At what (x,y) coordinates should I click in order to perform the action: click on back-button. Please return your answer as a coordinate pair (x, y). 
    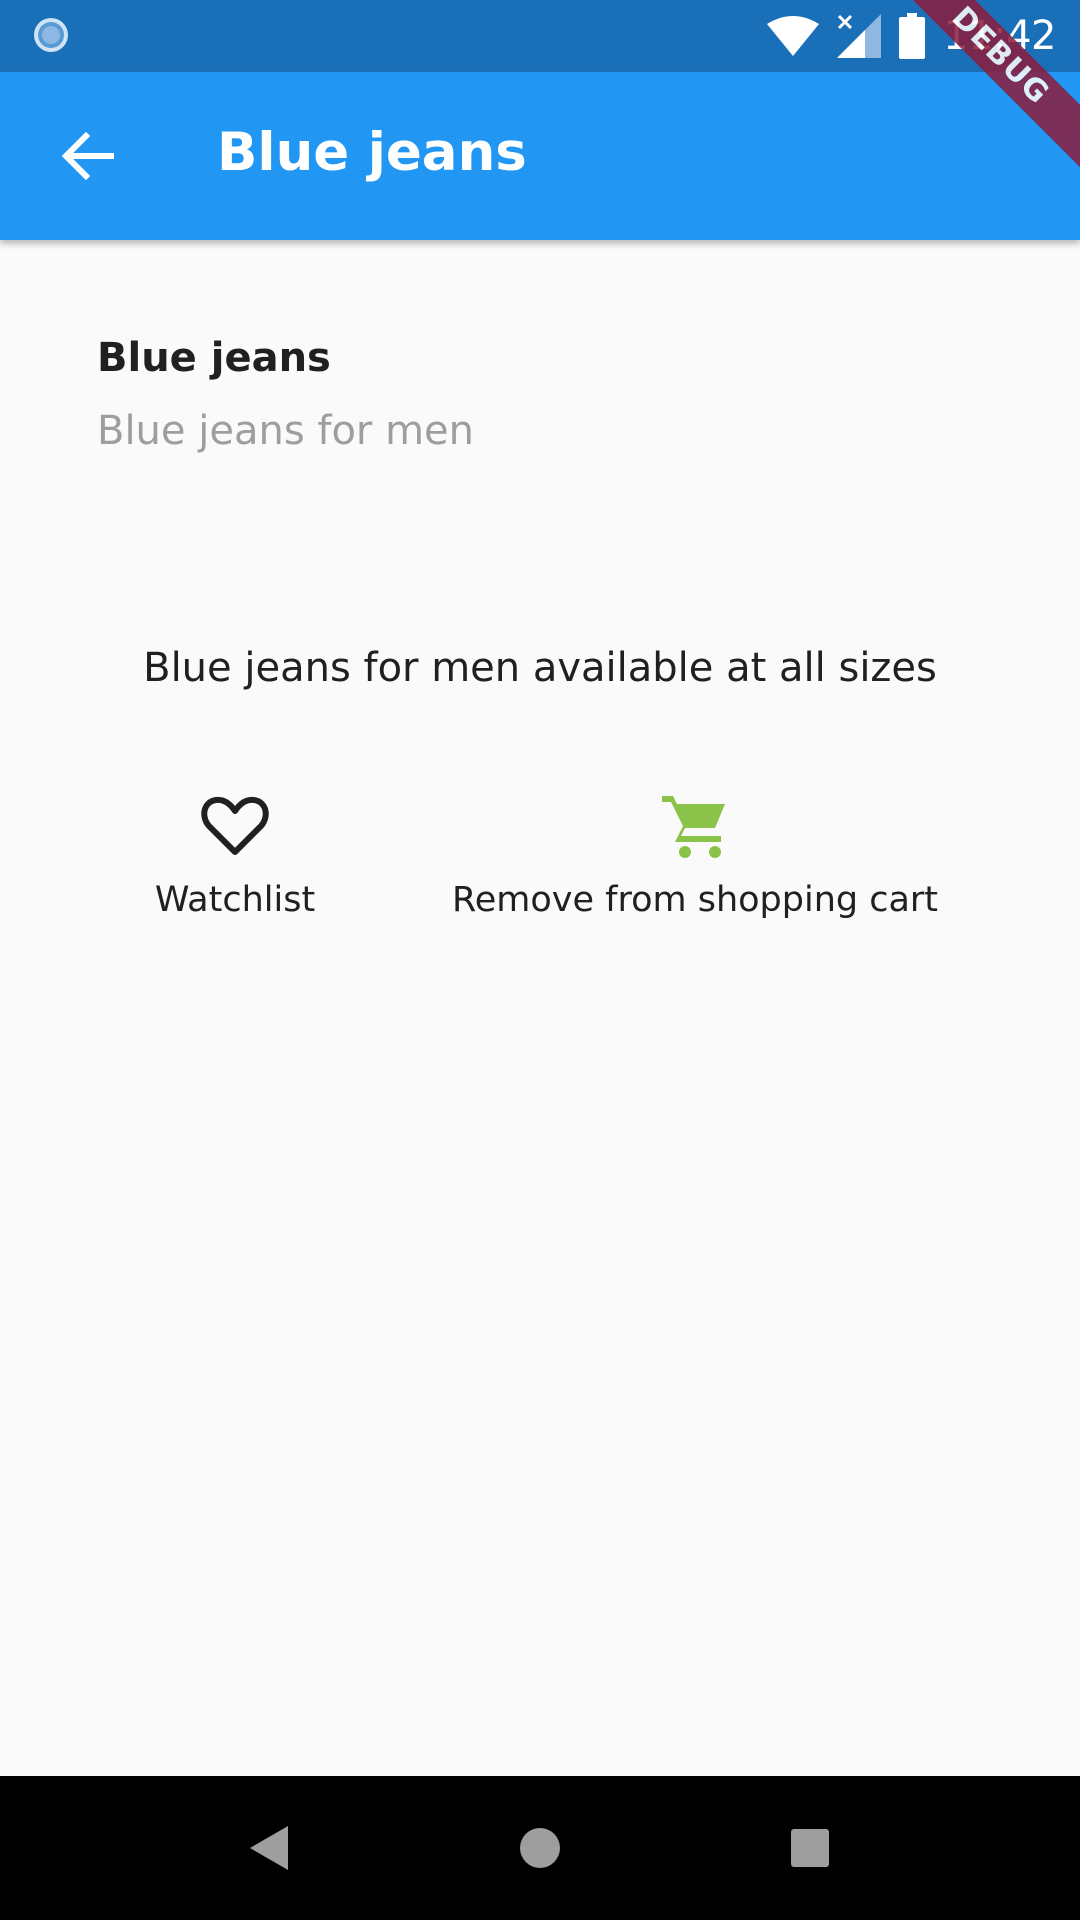
    Looking at the image, I should click on (88, 156).